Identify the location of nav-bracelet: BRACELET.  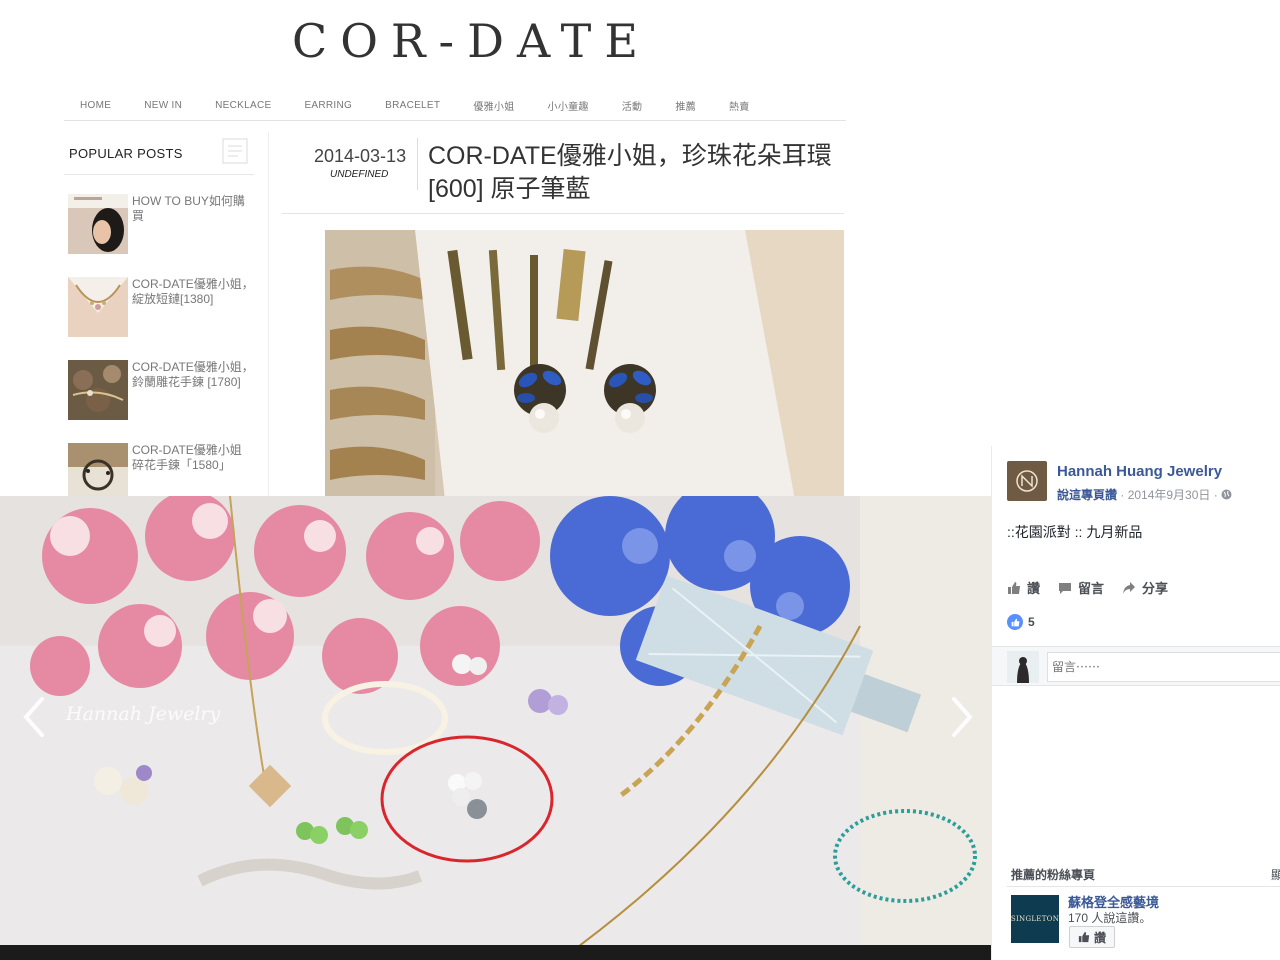
(412, 105).